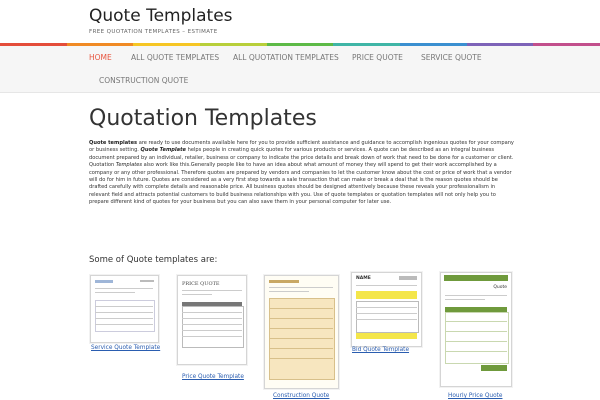 The image size is (600, 400). I want to click on bid-quote-thumbnail: NAME, so click(386, 309).